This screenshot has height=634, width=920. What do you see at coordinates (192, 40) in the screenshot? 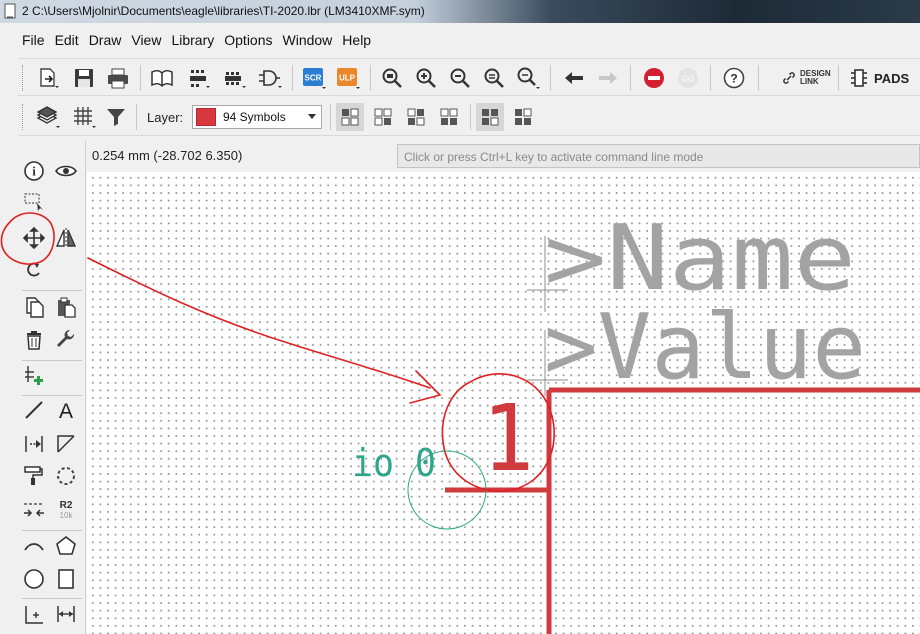
I see `menu-library: Library` at bounding box center [192, 40].